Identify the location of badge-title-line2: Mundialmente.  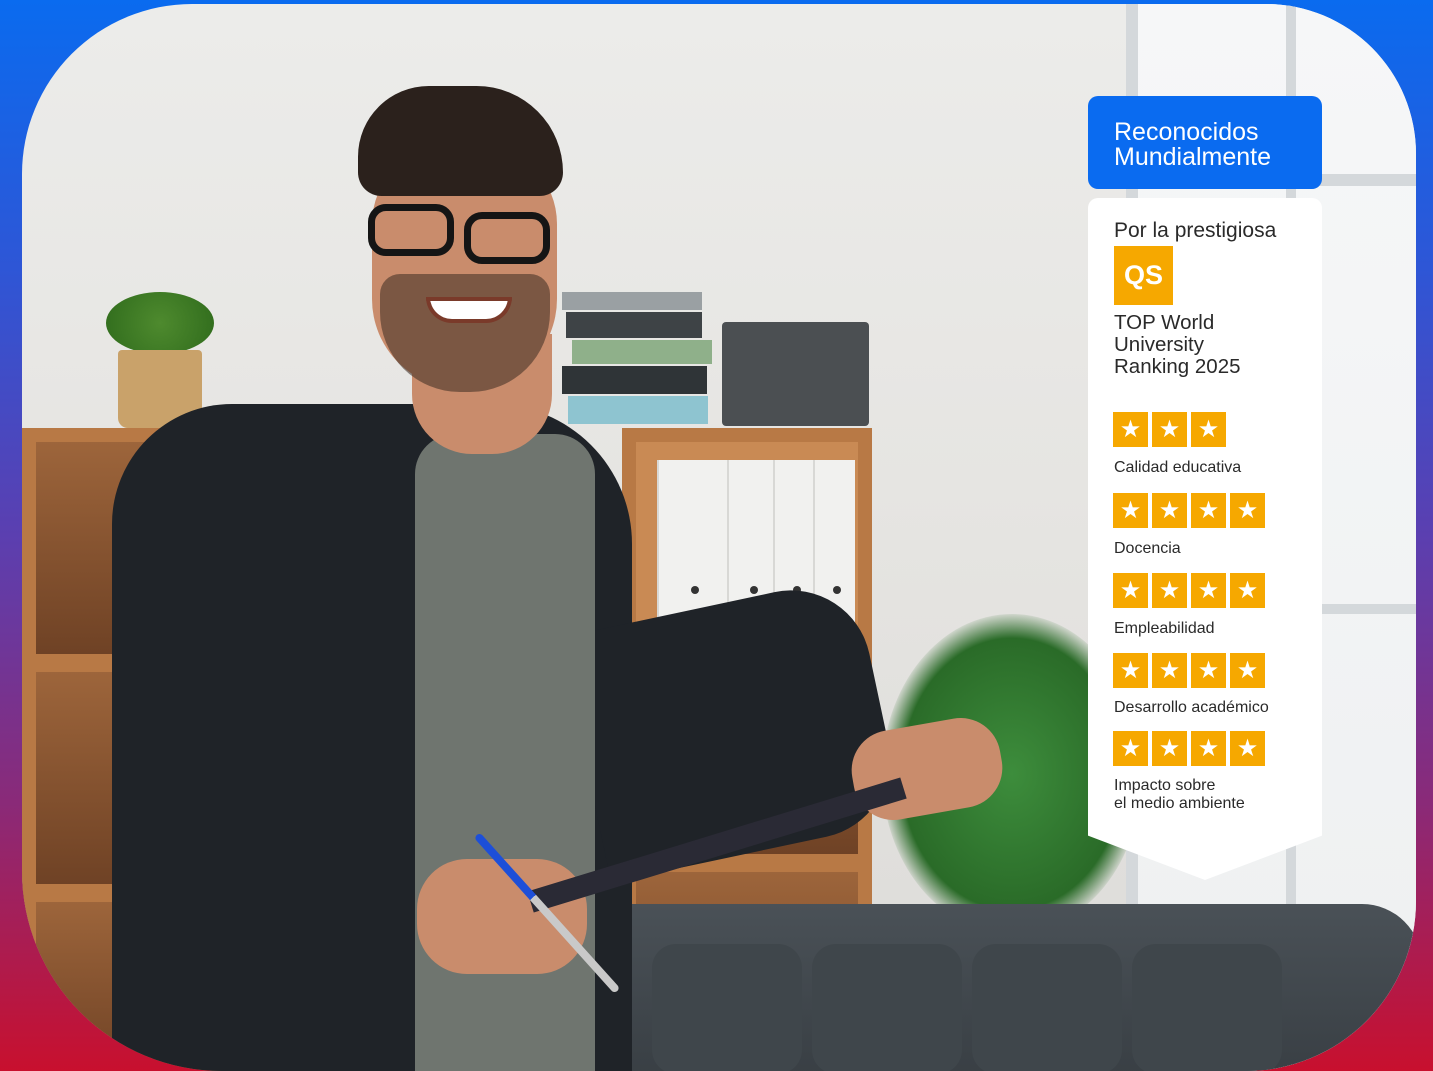
(1193, 157).